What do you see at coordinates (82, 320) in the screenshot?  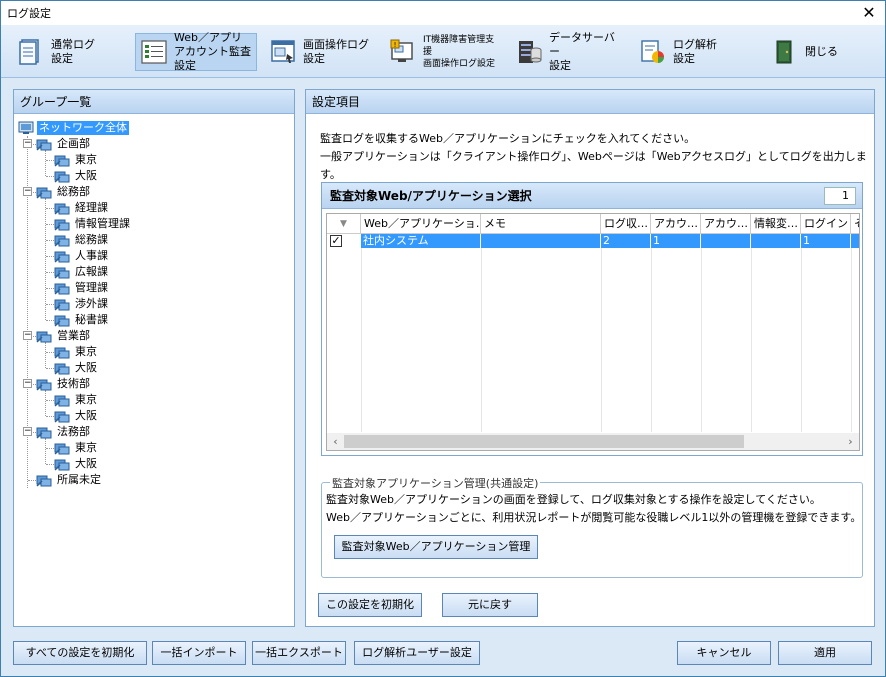 I see `tree-item: 秘書課` at bounding box center [82, 320].